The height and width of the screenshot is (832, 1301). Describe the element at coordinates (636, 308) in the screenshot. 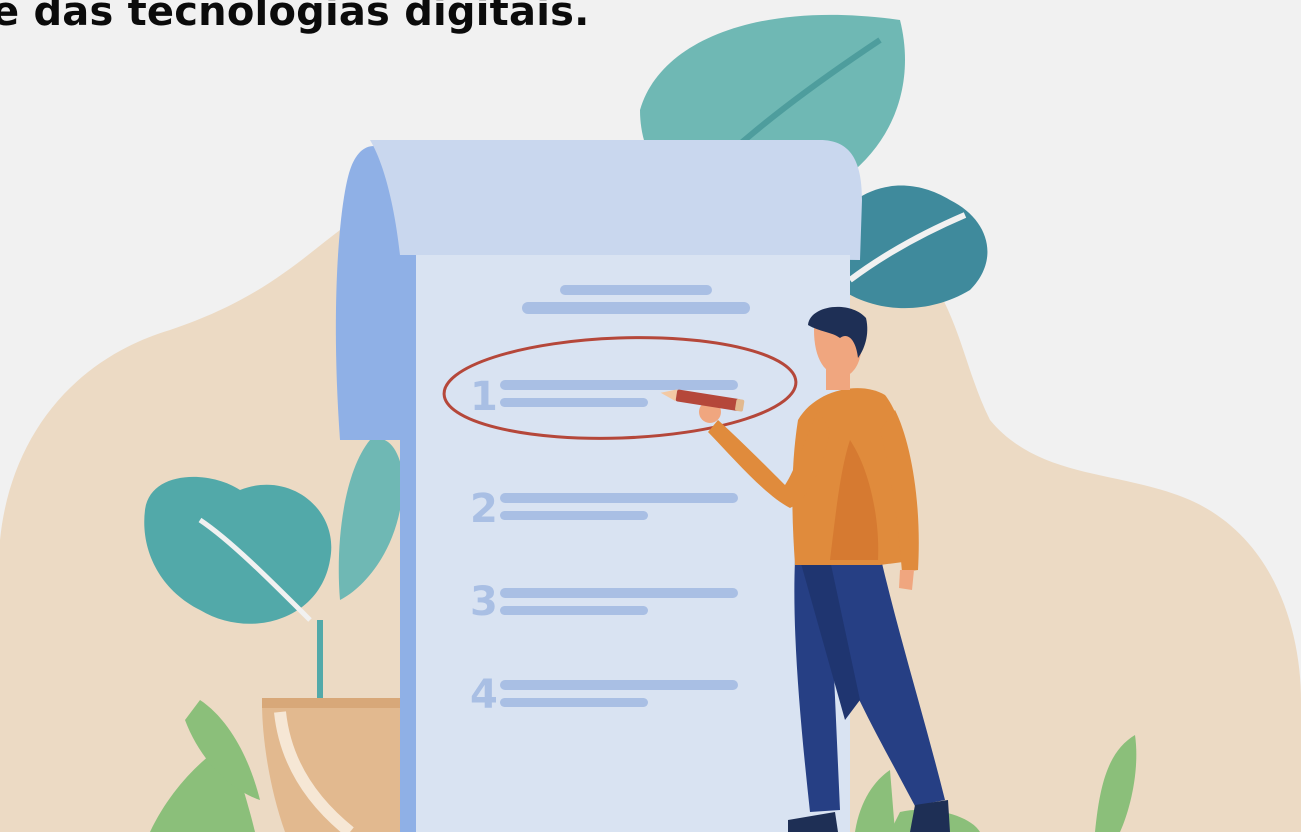

I see `paper-subtitle-line` at that location.